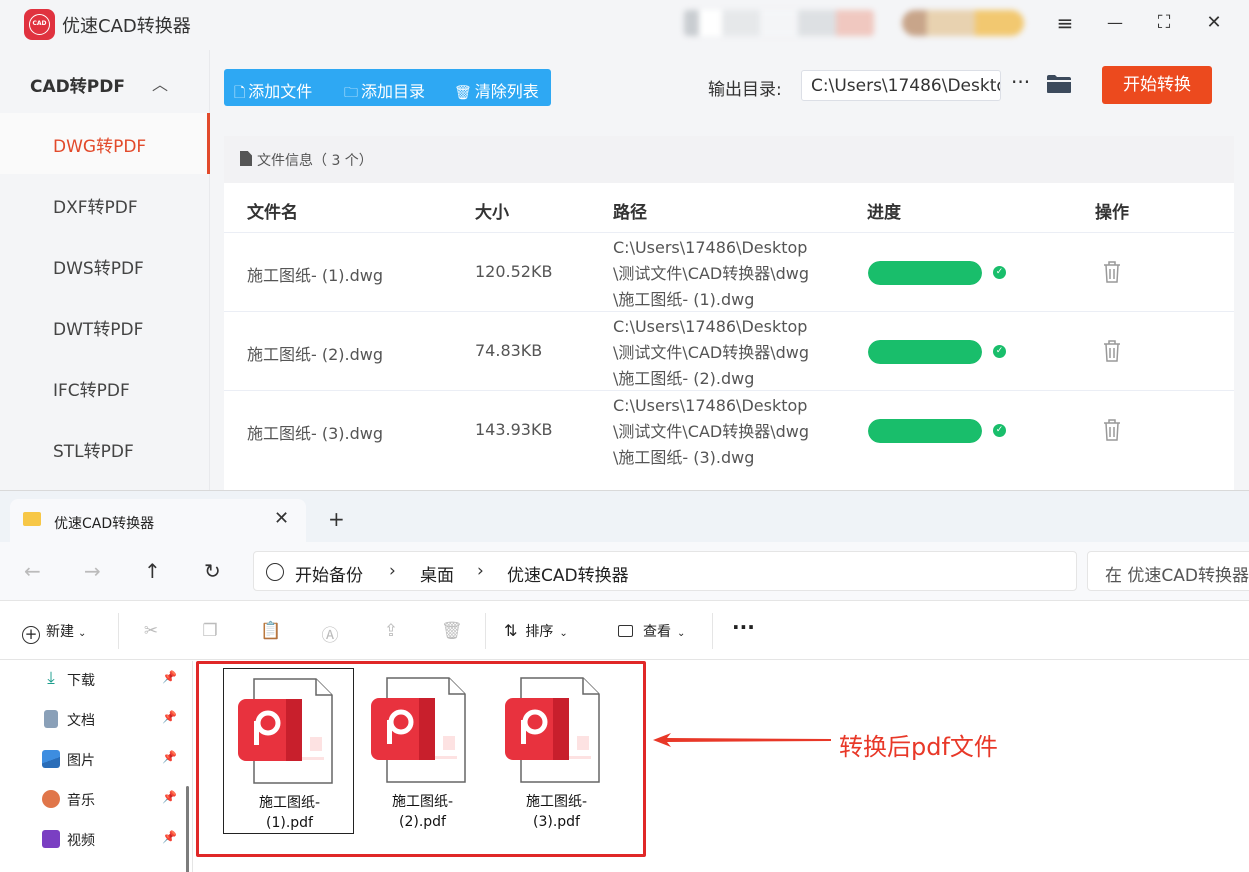  Describe the element at coordinates (92, 571) in the screenshot. I see `forward-arrow-icon: →` at that location.